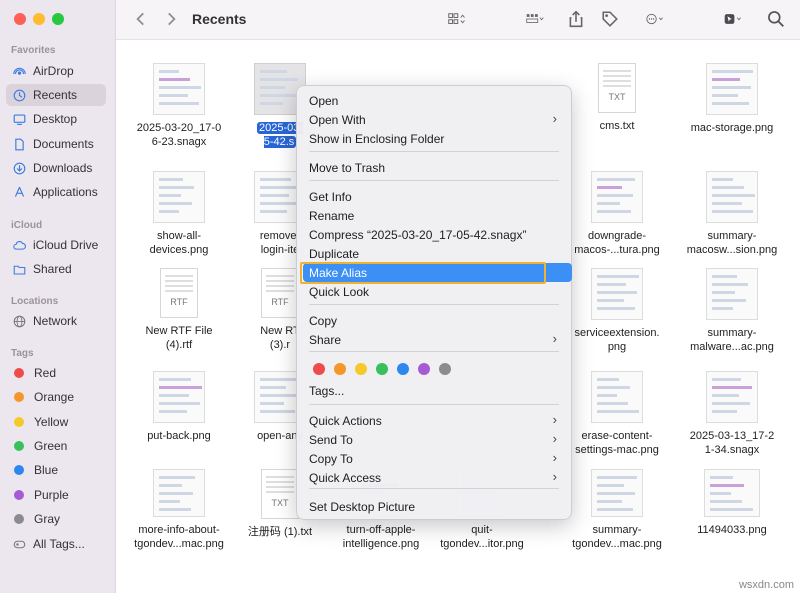  What do you see at coordinates (732, 294) in the screenshot?
I see `image-thumbnail` at bounding box center [732, 294].